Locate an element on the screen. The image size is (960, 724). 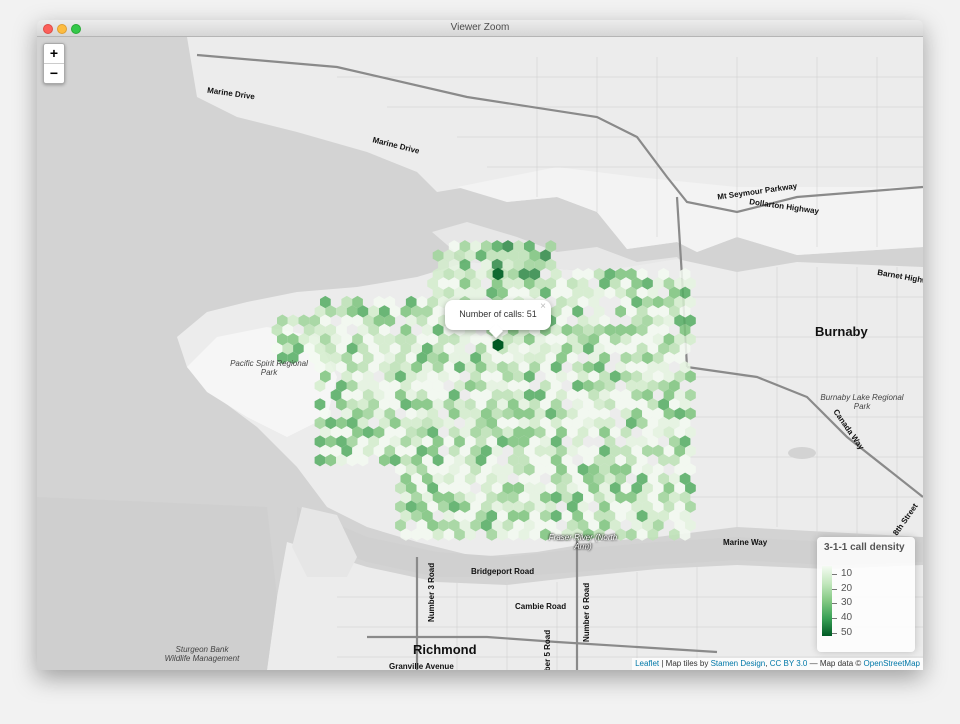
zoom-out-button: − is located at coordinates (54, 73).